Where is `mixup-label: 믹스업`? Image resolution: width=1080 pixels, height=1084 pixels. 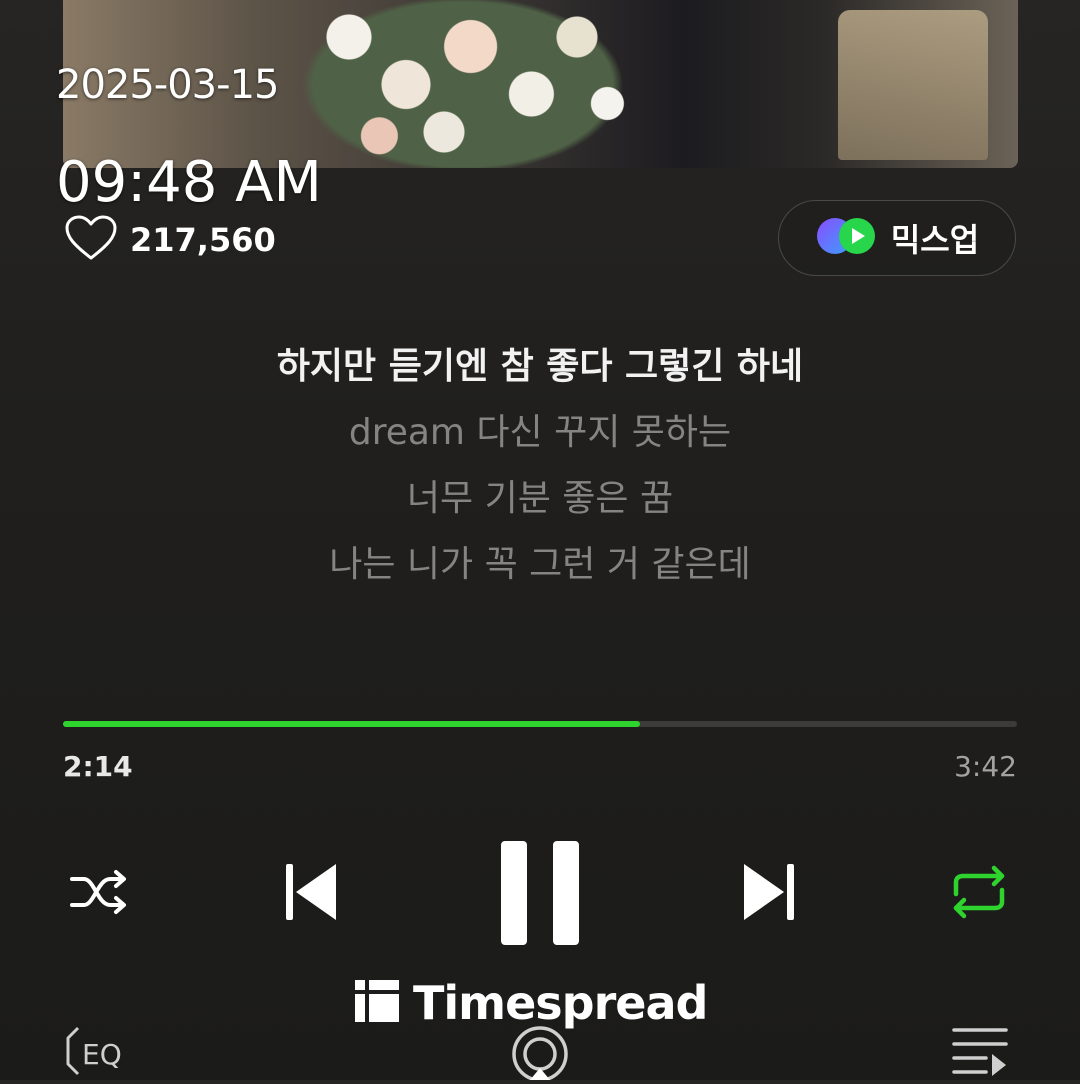
mixup-label: 믹스업 is located at coordinates (935, 240).